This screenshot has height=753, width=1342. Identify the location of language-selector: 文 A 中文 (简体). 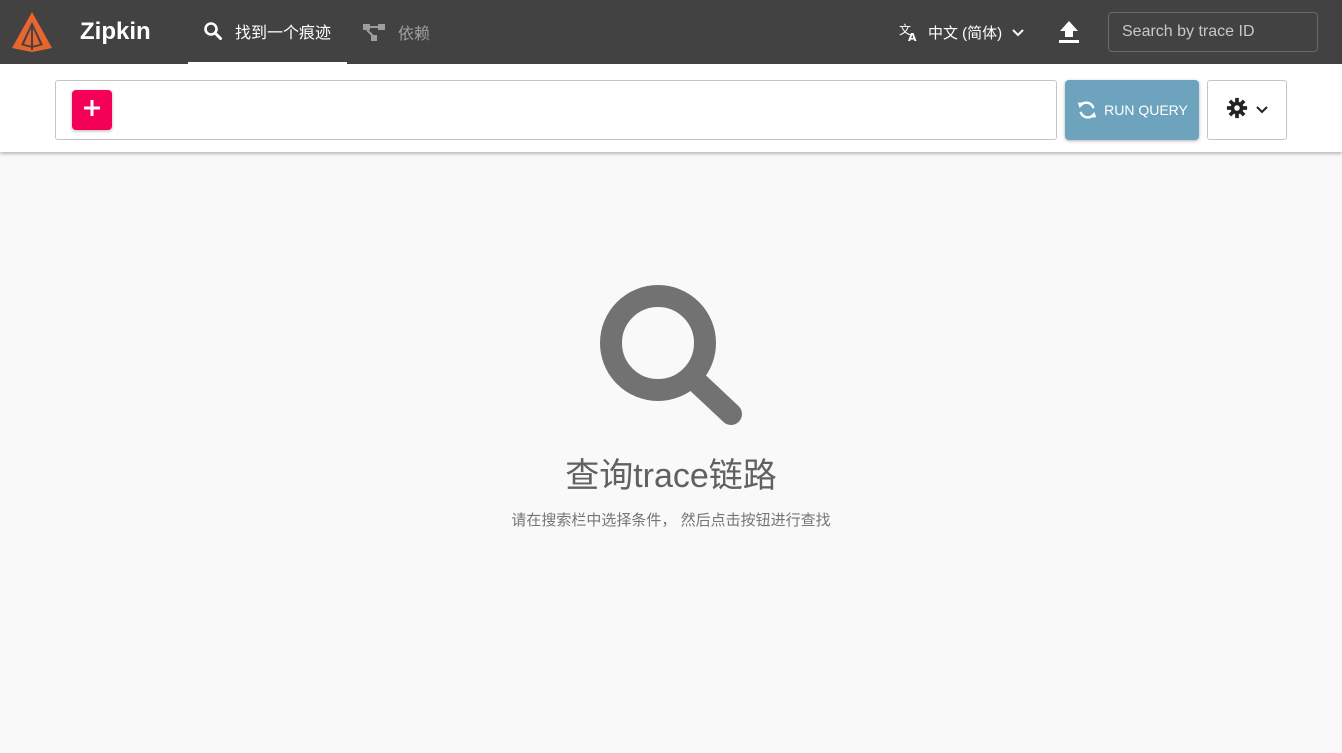
(961, 32).